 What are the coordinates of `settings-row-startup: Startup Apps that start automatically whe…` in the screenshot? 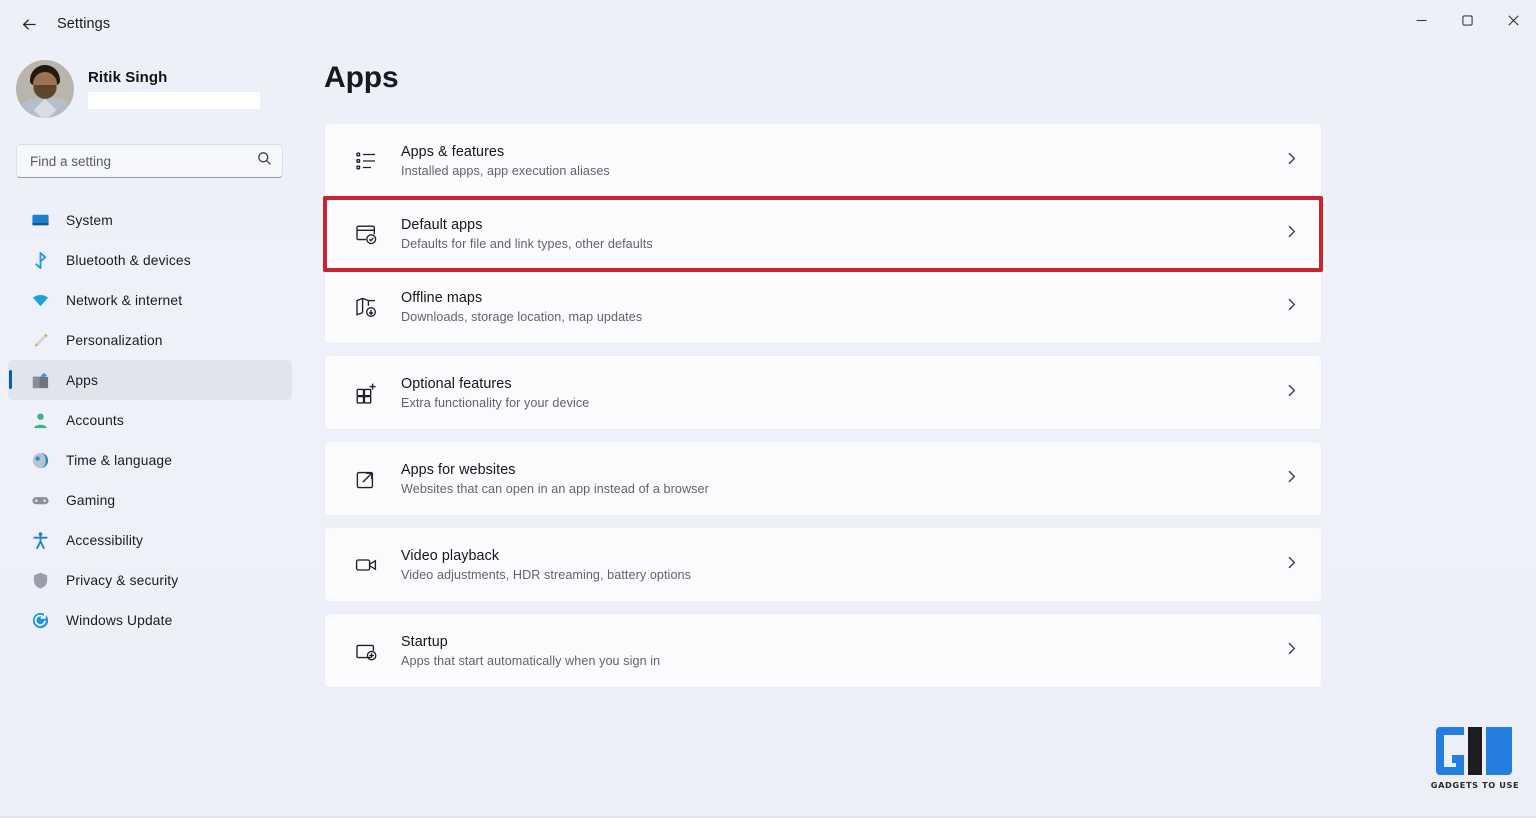 It's located at (823, 650).